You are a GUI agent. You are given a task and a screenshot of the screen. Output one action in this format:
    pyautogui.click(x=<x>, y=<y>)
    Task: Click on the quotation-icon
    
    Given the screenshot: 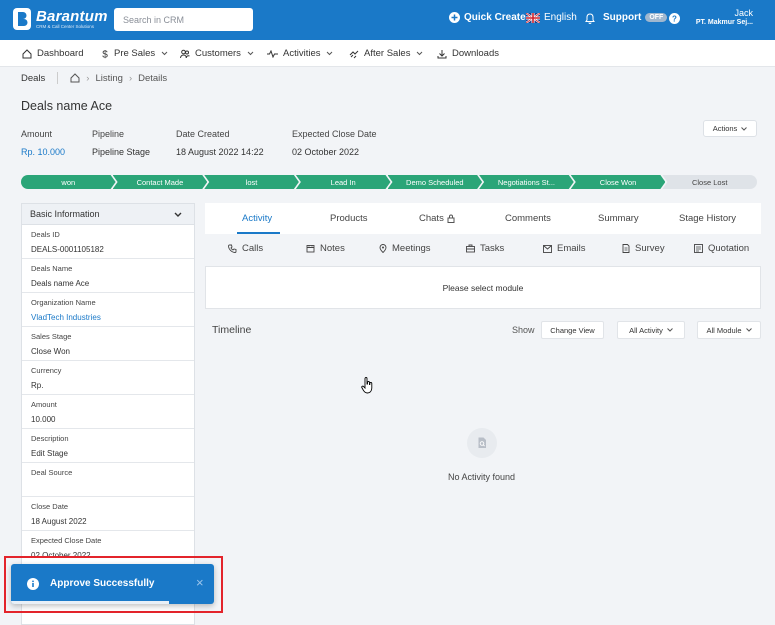 What is the action you would take?
    pyautogui.click(x=698, y=248)
    